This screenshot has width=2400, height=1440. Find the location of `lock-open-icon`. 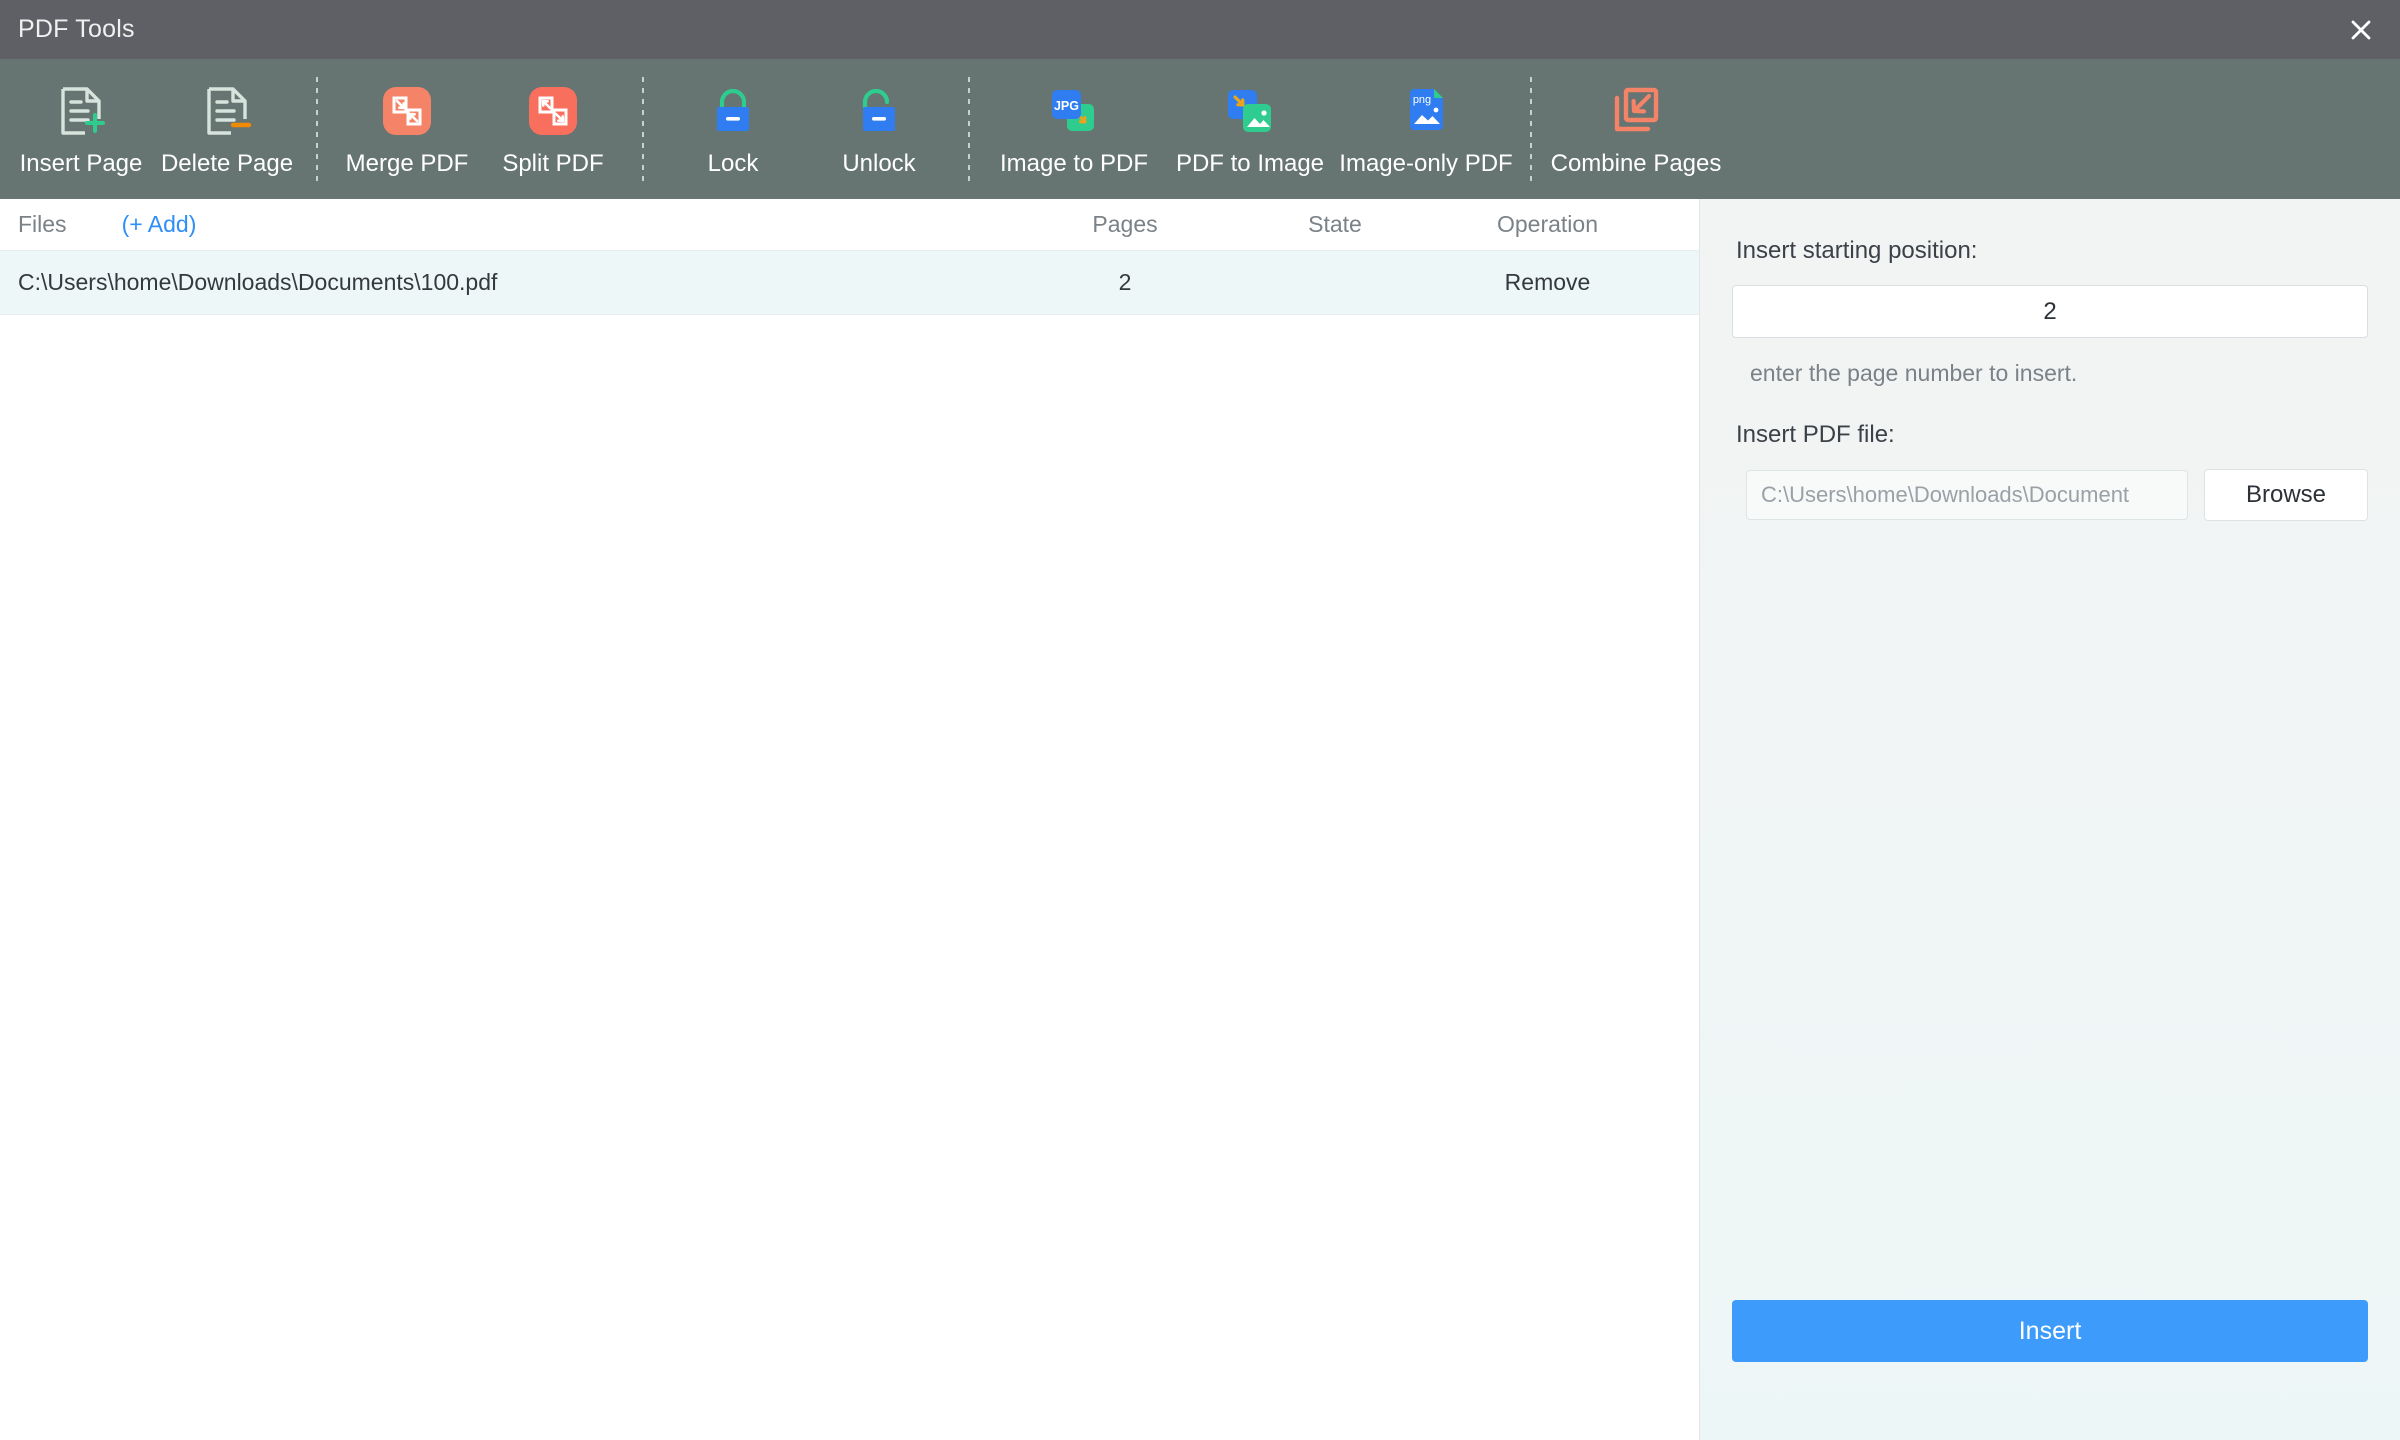

lock-open-icon is located at coordinates (879, 111).